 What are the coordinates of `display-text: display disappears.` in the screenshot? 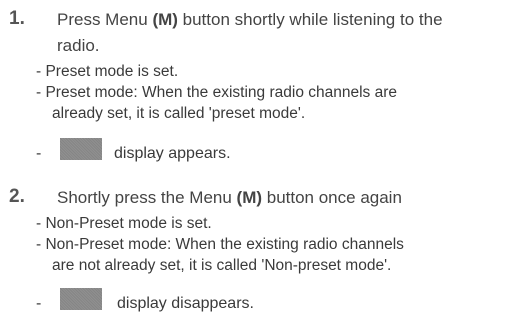 It's located at (185, 303).